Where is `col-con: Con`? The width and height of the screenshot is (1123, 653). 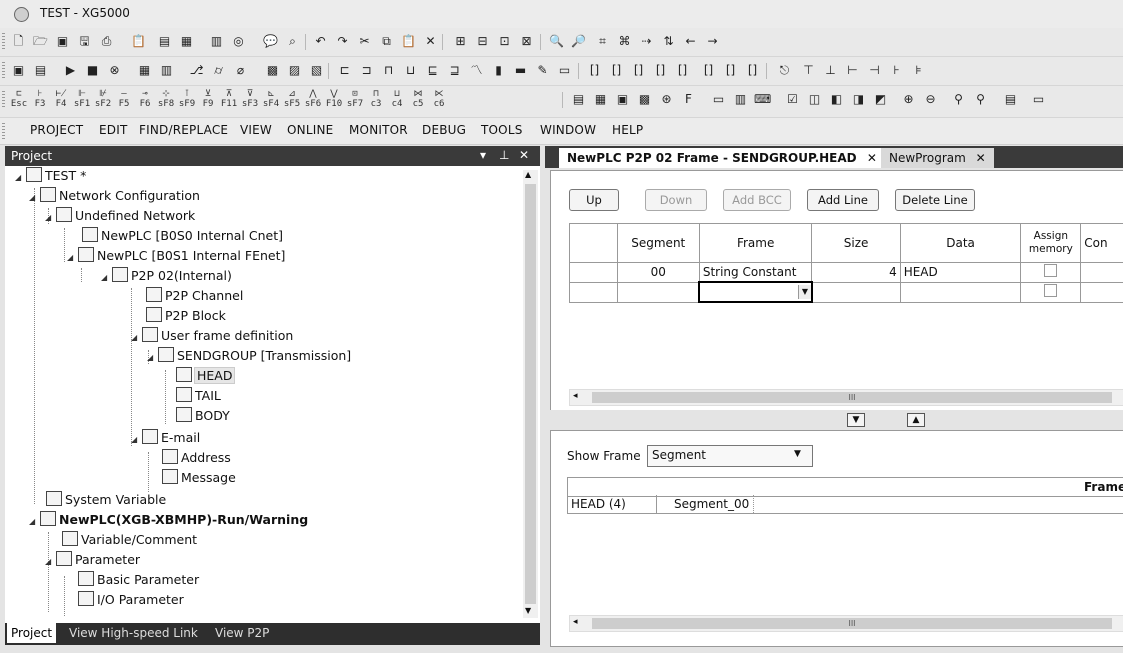
col-con: Con is located at coordinates (1101, 243).